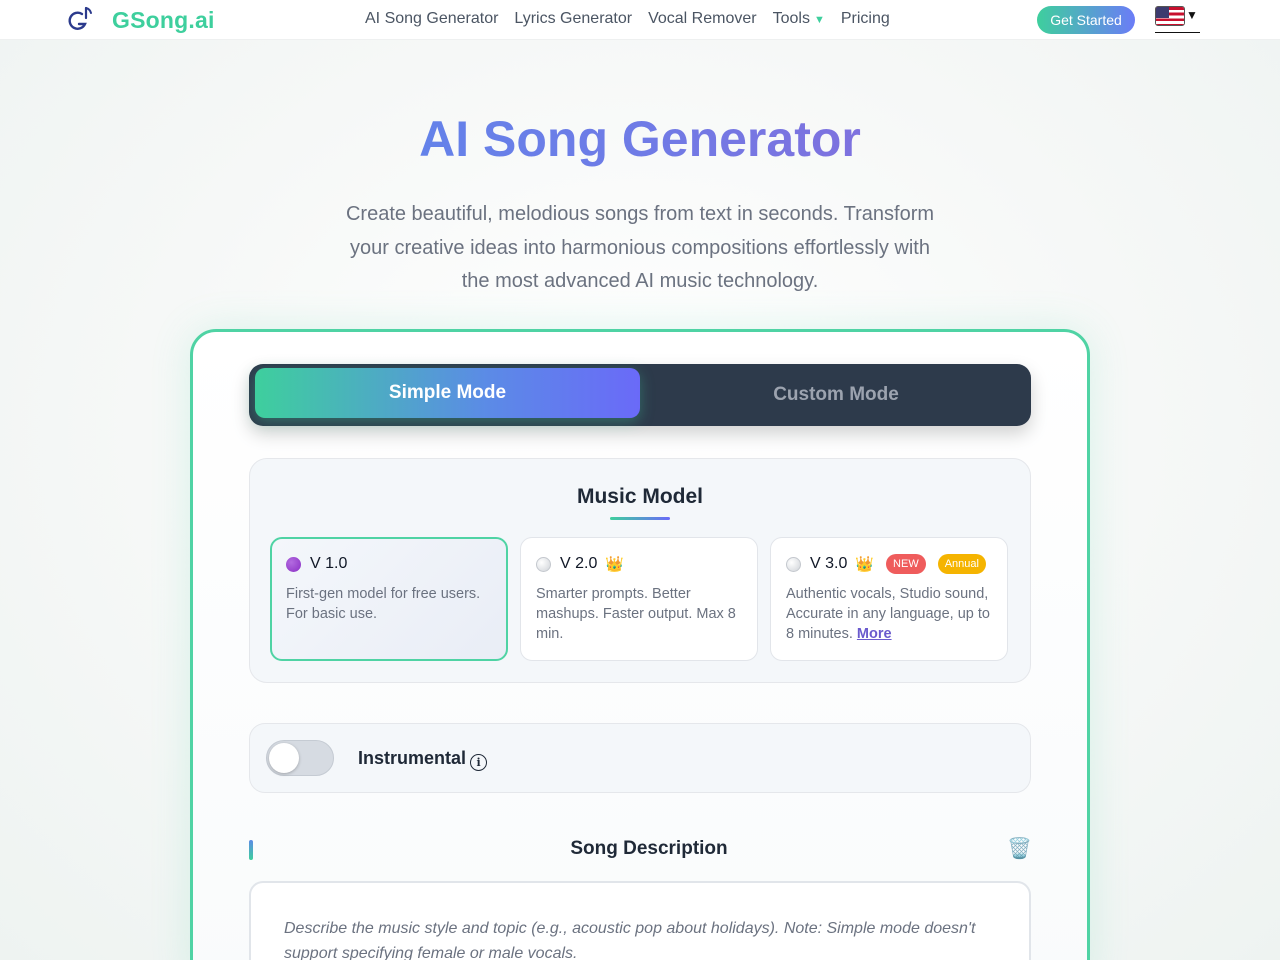  Describe the element at coordinates (874, 634) in the screenshot. I see `more-link: More` at that location.